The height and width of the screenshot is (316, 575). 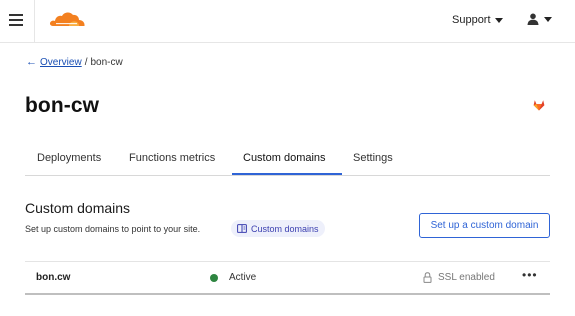 What do you see at coordinates (69, 158) in the screenshot?
I see `tab-deployments: Deployments` at bounding box center [69, 158].